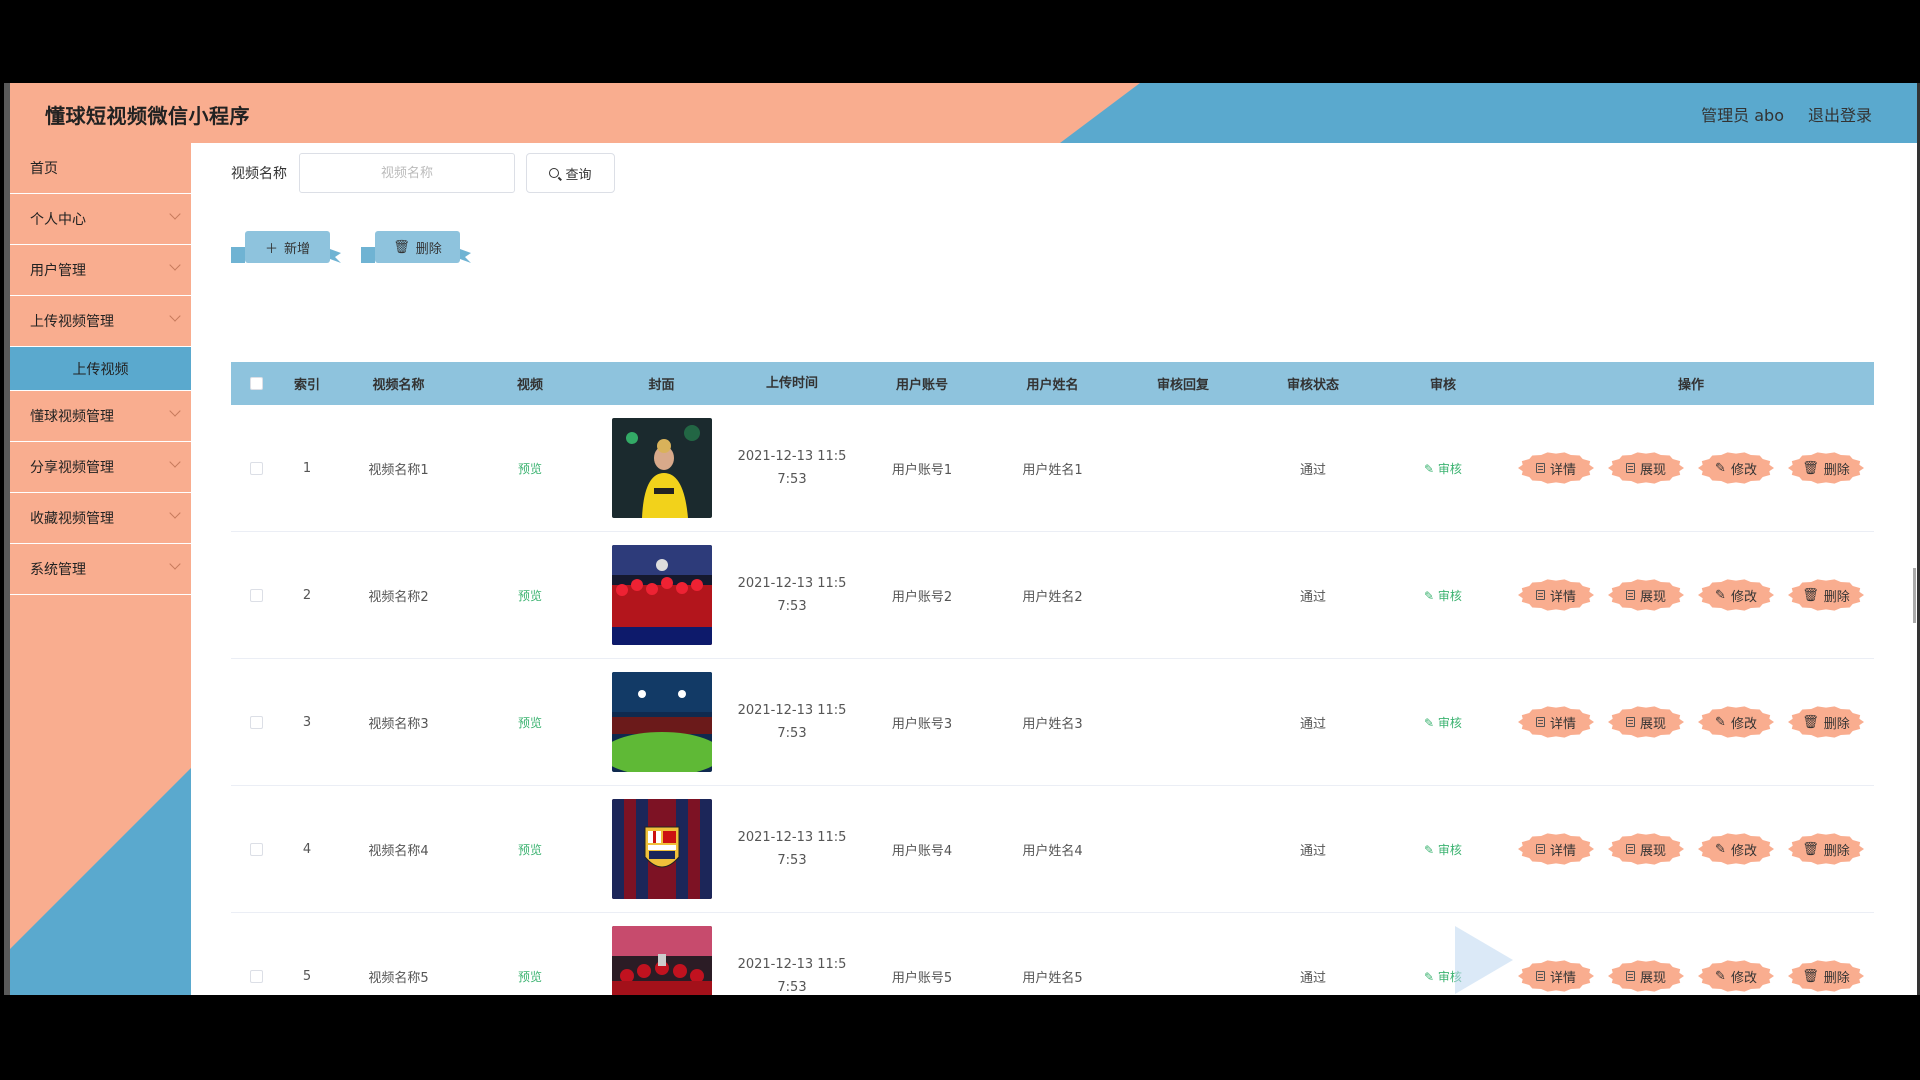 Image resolution: width=1920 pixels, height=1080 pixels. I want to click on trash-icon: 🗑, so click(1810, 722).